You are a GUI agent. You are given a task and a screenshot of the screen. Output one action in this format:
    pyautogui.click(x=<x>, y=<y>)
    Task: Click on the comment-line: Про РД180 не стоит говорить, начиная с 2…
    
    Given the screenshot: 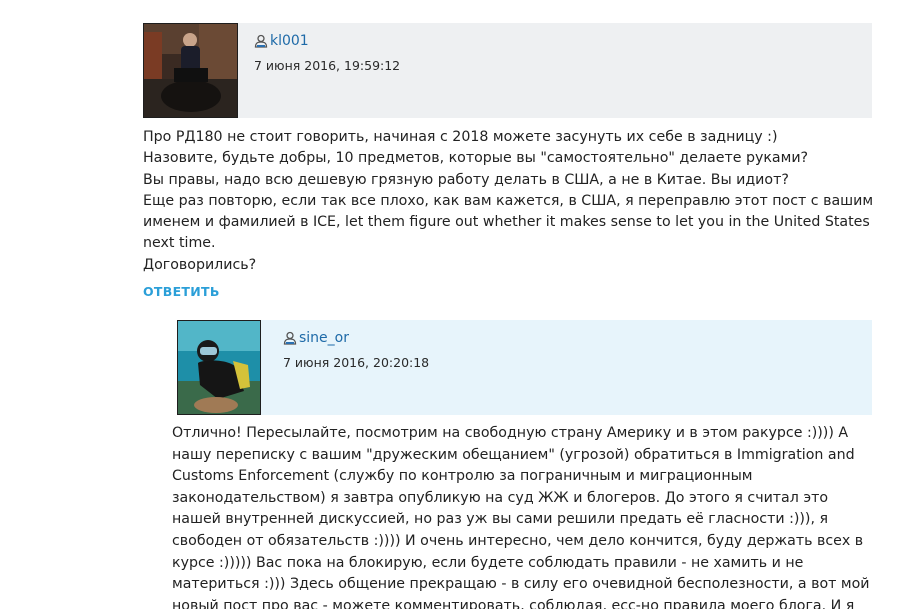 What is the action you would take?
    pyautogui.click(x=460, y=137)
    